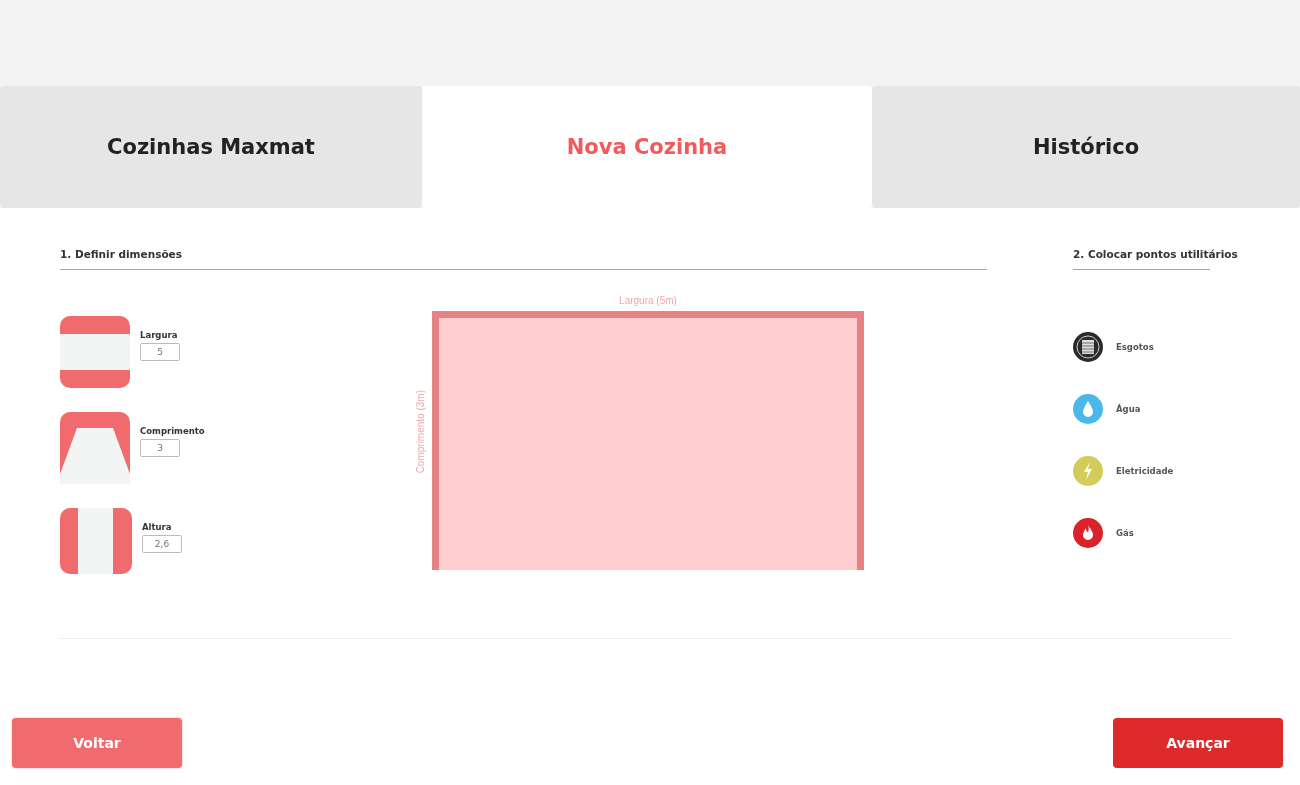  I want to click on length-label: Comprimento (3m), so click(420, 432).